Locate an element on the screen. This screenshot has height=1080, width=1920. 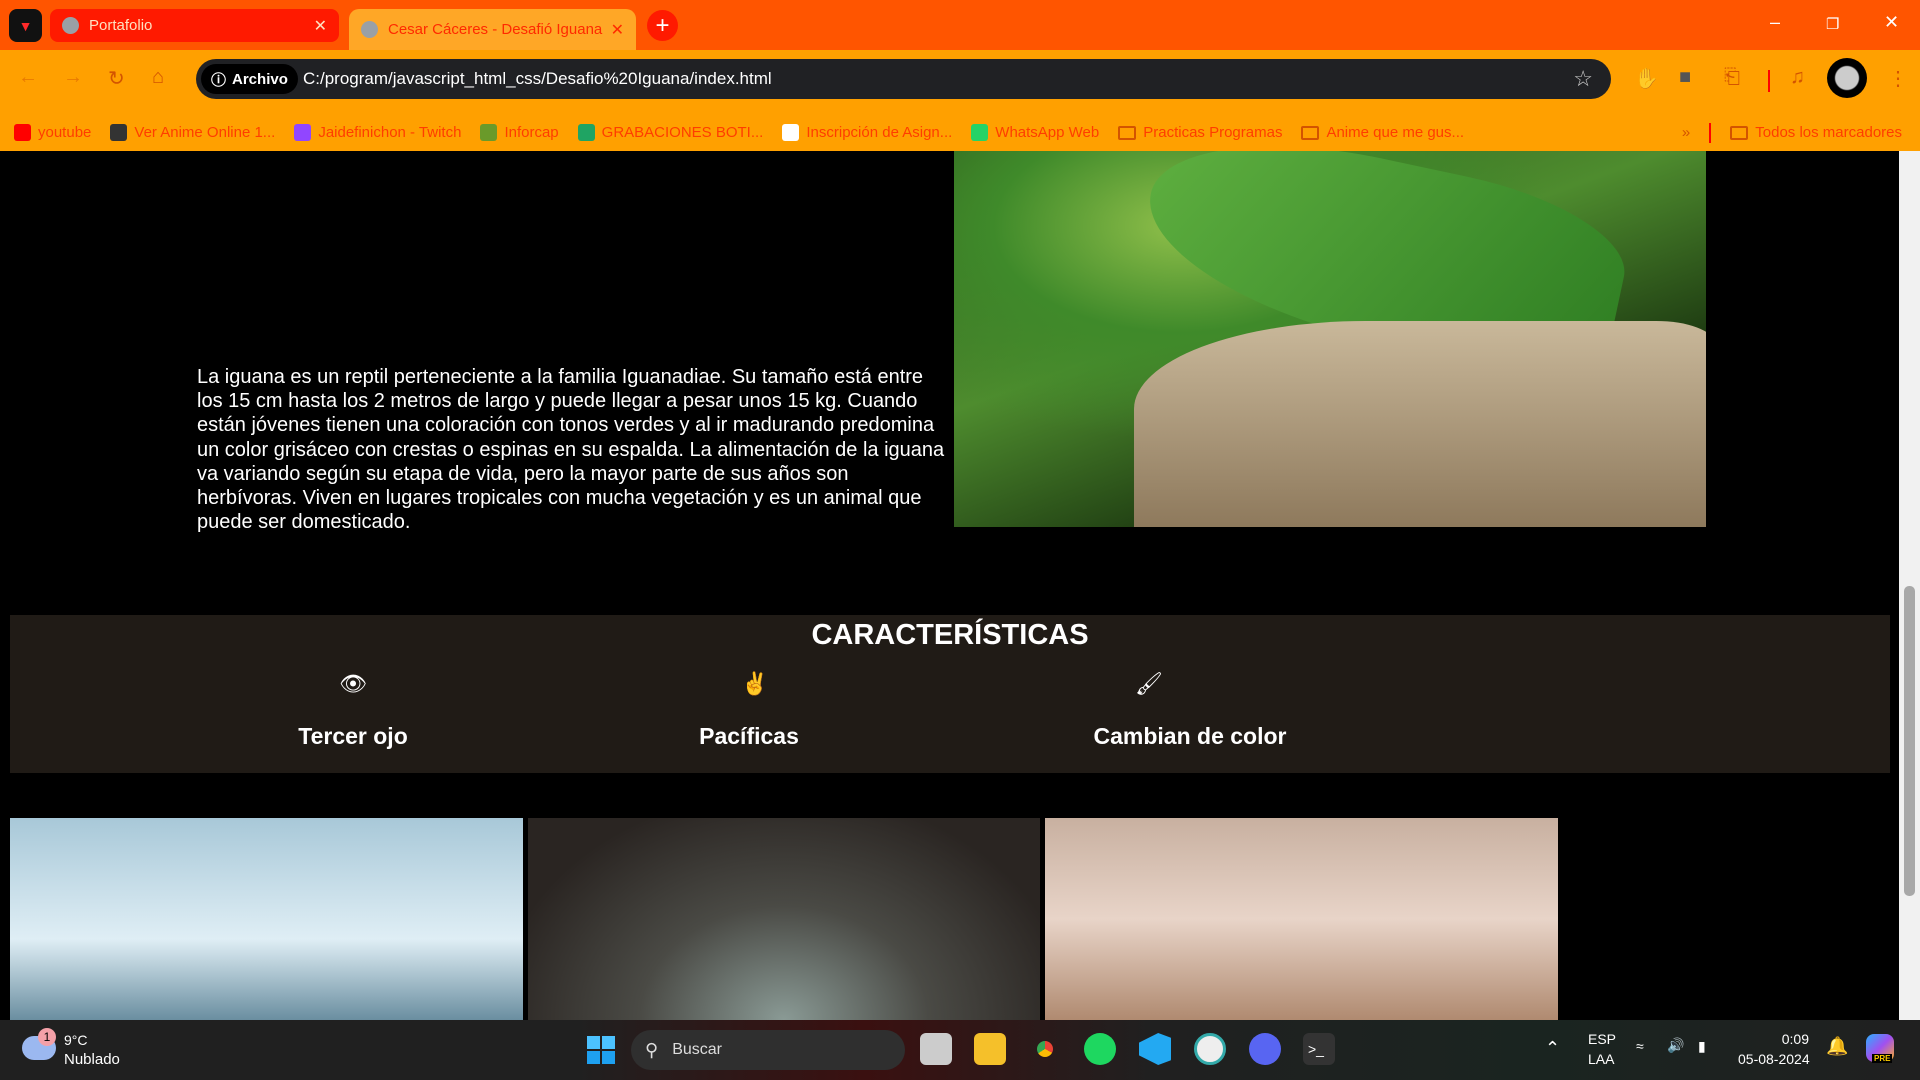
tab-title: Cesar Cáceres - Desafió Iguana is located at coordinates (495, 29).